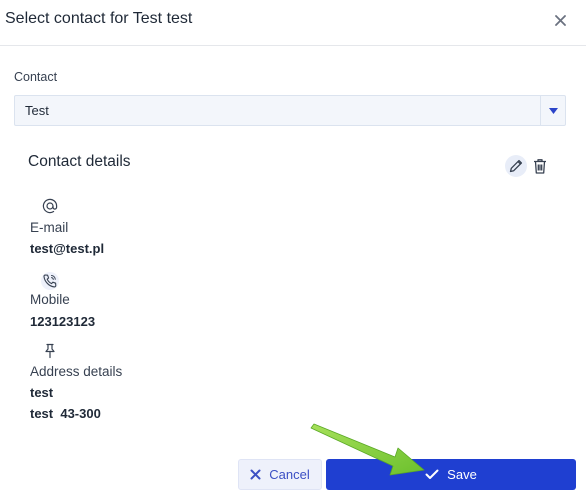 The height and width of the screenshot is (501, 586). Describe the element at coordinates (42, 392) in the screenshot. I see `address-line-1: test` at that location.